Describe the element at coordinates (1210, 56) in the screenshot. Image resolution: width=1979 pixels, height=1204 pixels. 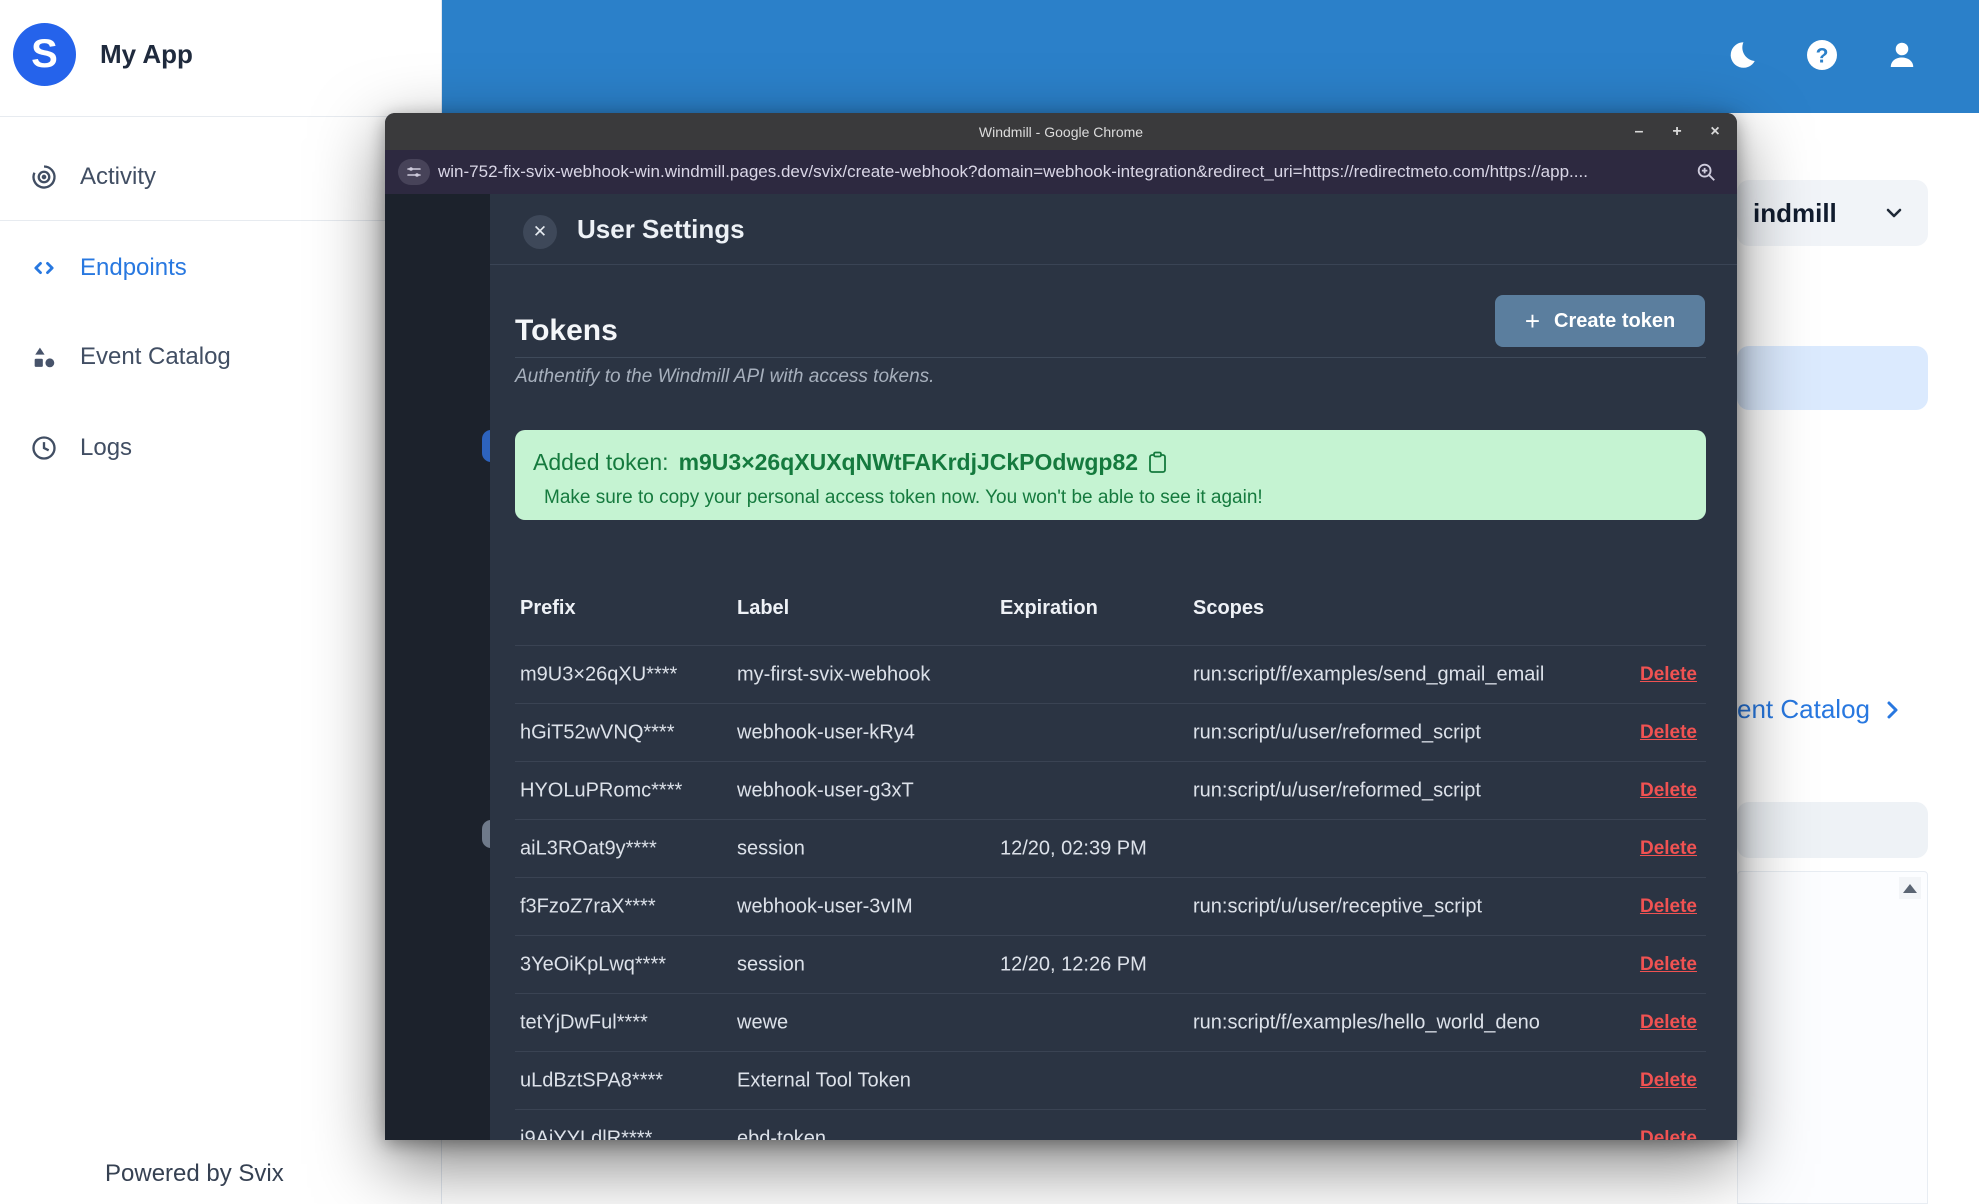
I see `app-header: ?` at that location.